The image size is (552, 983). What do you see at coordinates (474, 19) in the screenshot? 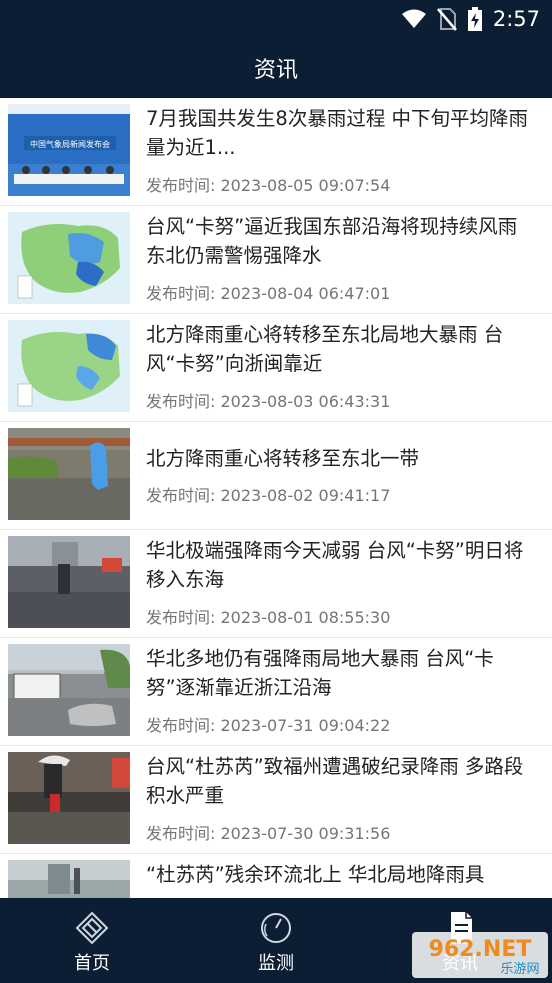
I see `battery-charging-icon` at bounding box center [474, 19].